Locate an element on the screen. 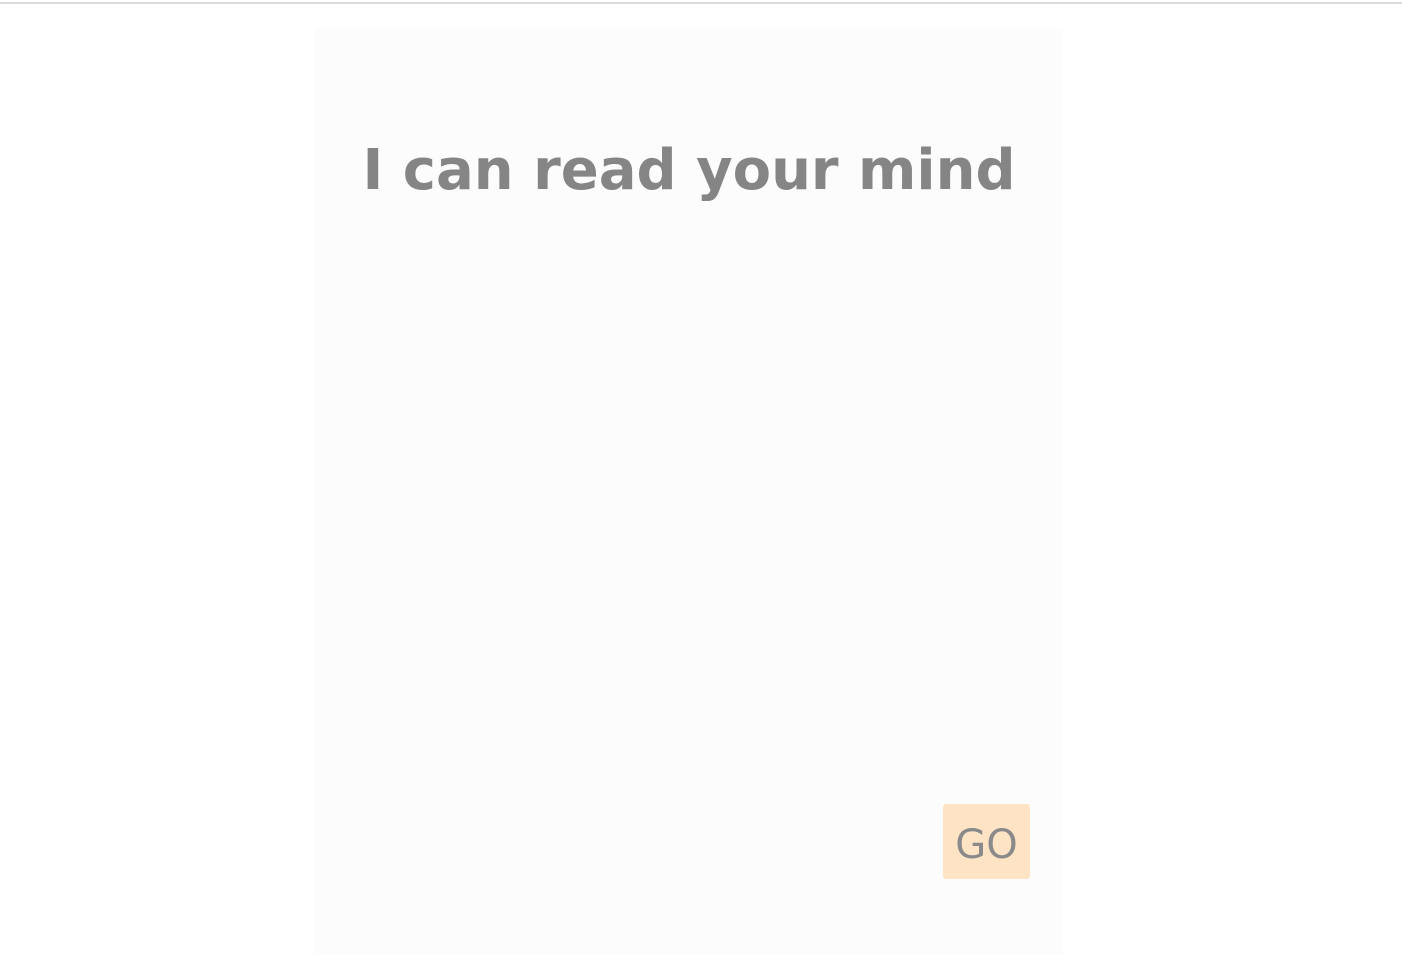  go-button: GO is located at coordinates (986, 841).